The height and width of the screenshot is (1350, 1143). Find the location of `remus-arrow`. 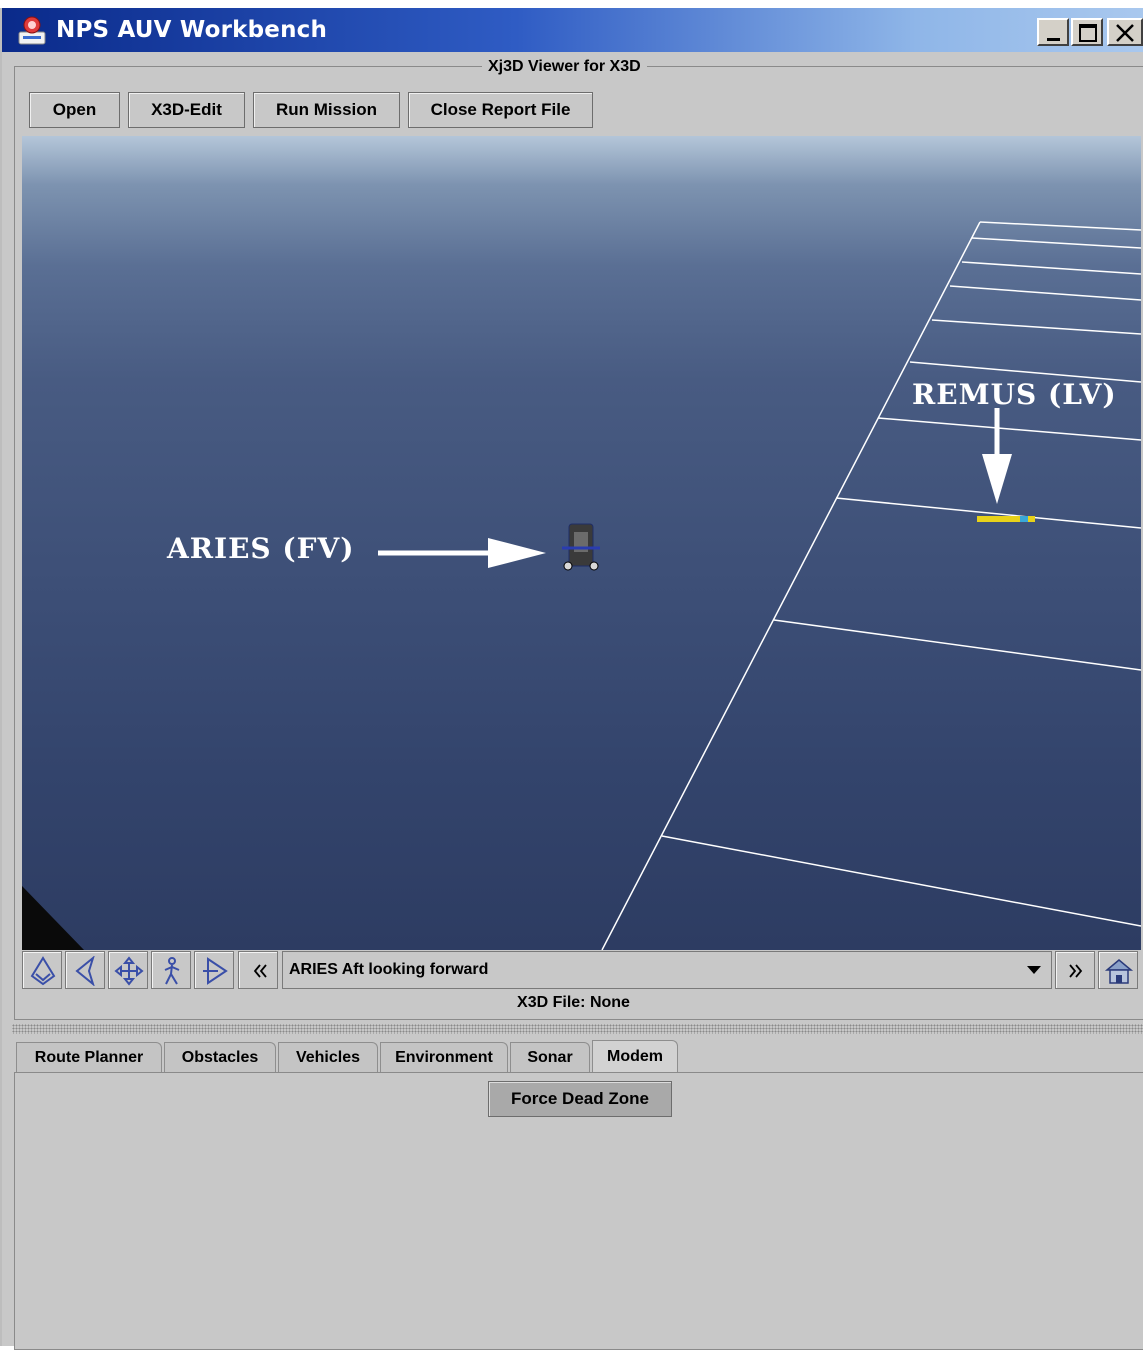

remus-arrow is located at coordinates (997, 456).